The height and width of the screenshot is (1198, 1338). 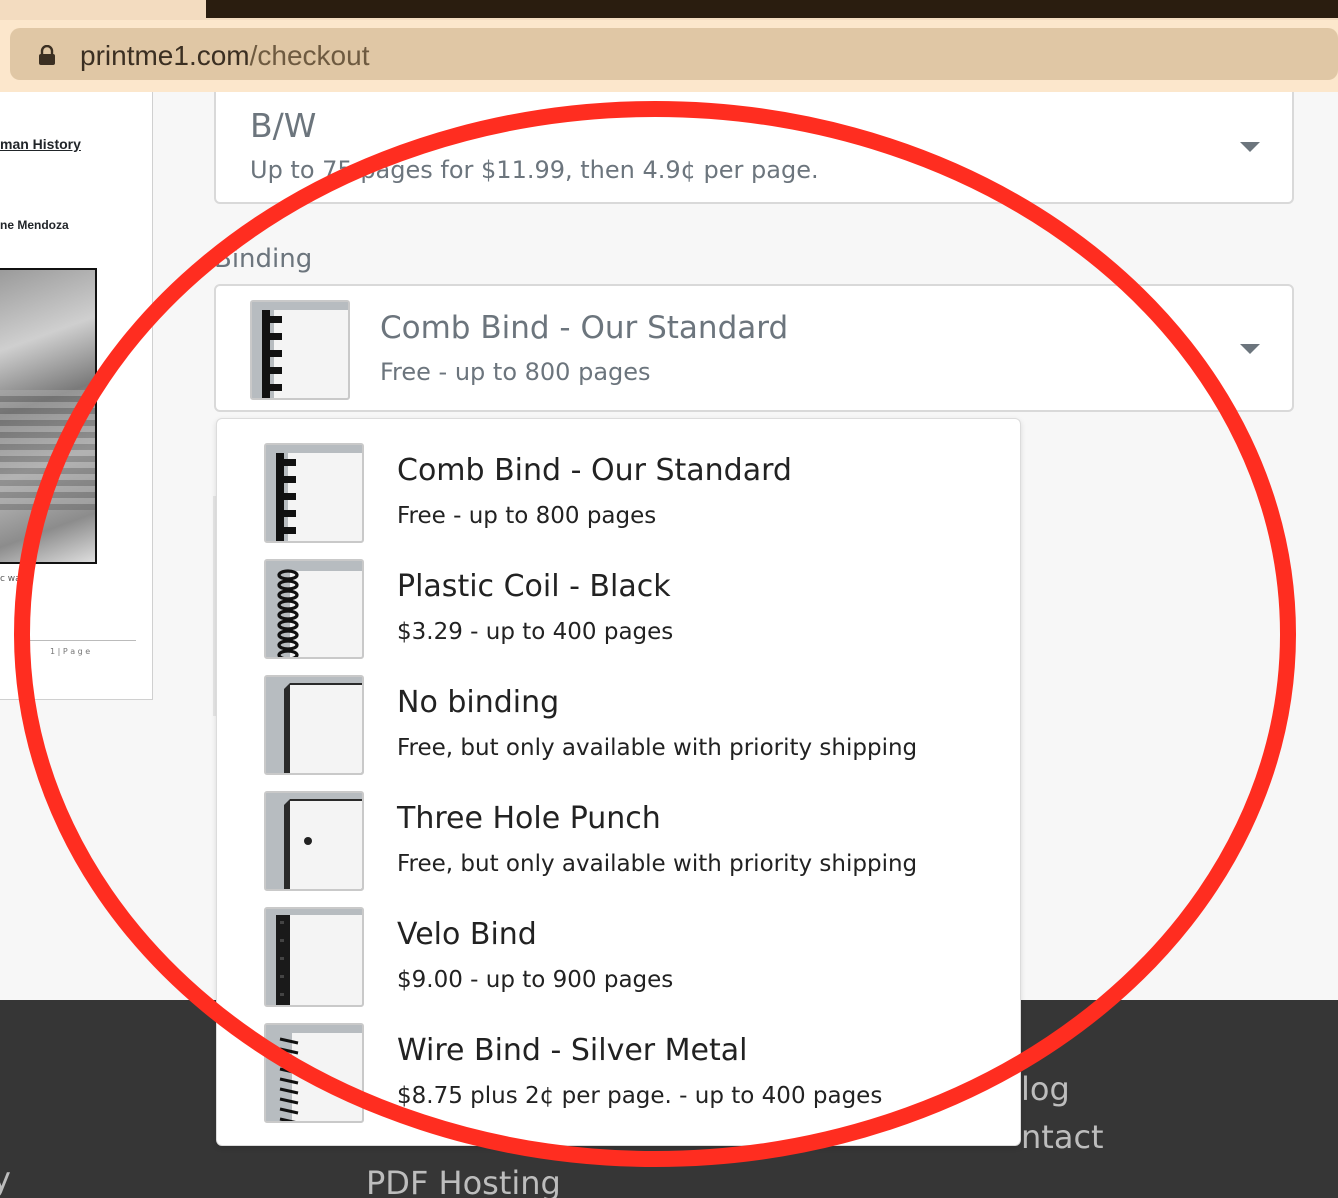 What do you see at coordinates (618, 945) in the screenshot?
I see `binding-option-velo-bind: Velo Bind $9.00 - up to 900 pages` at bounding box center [618, 945].